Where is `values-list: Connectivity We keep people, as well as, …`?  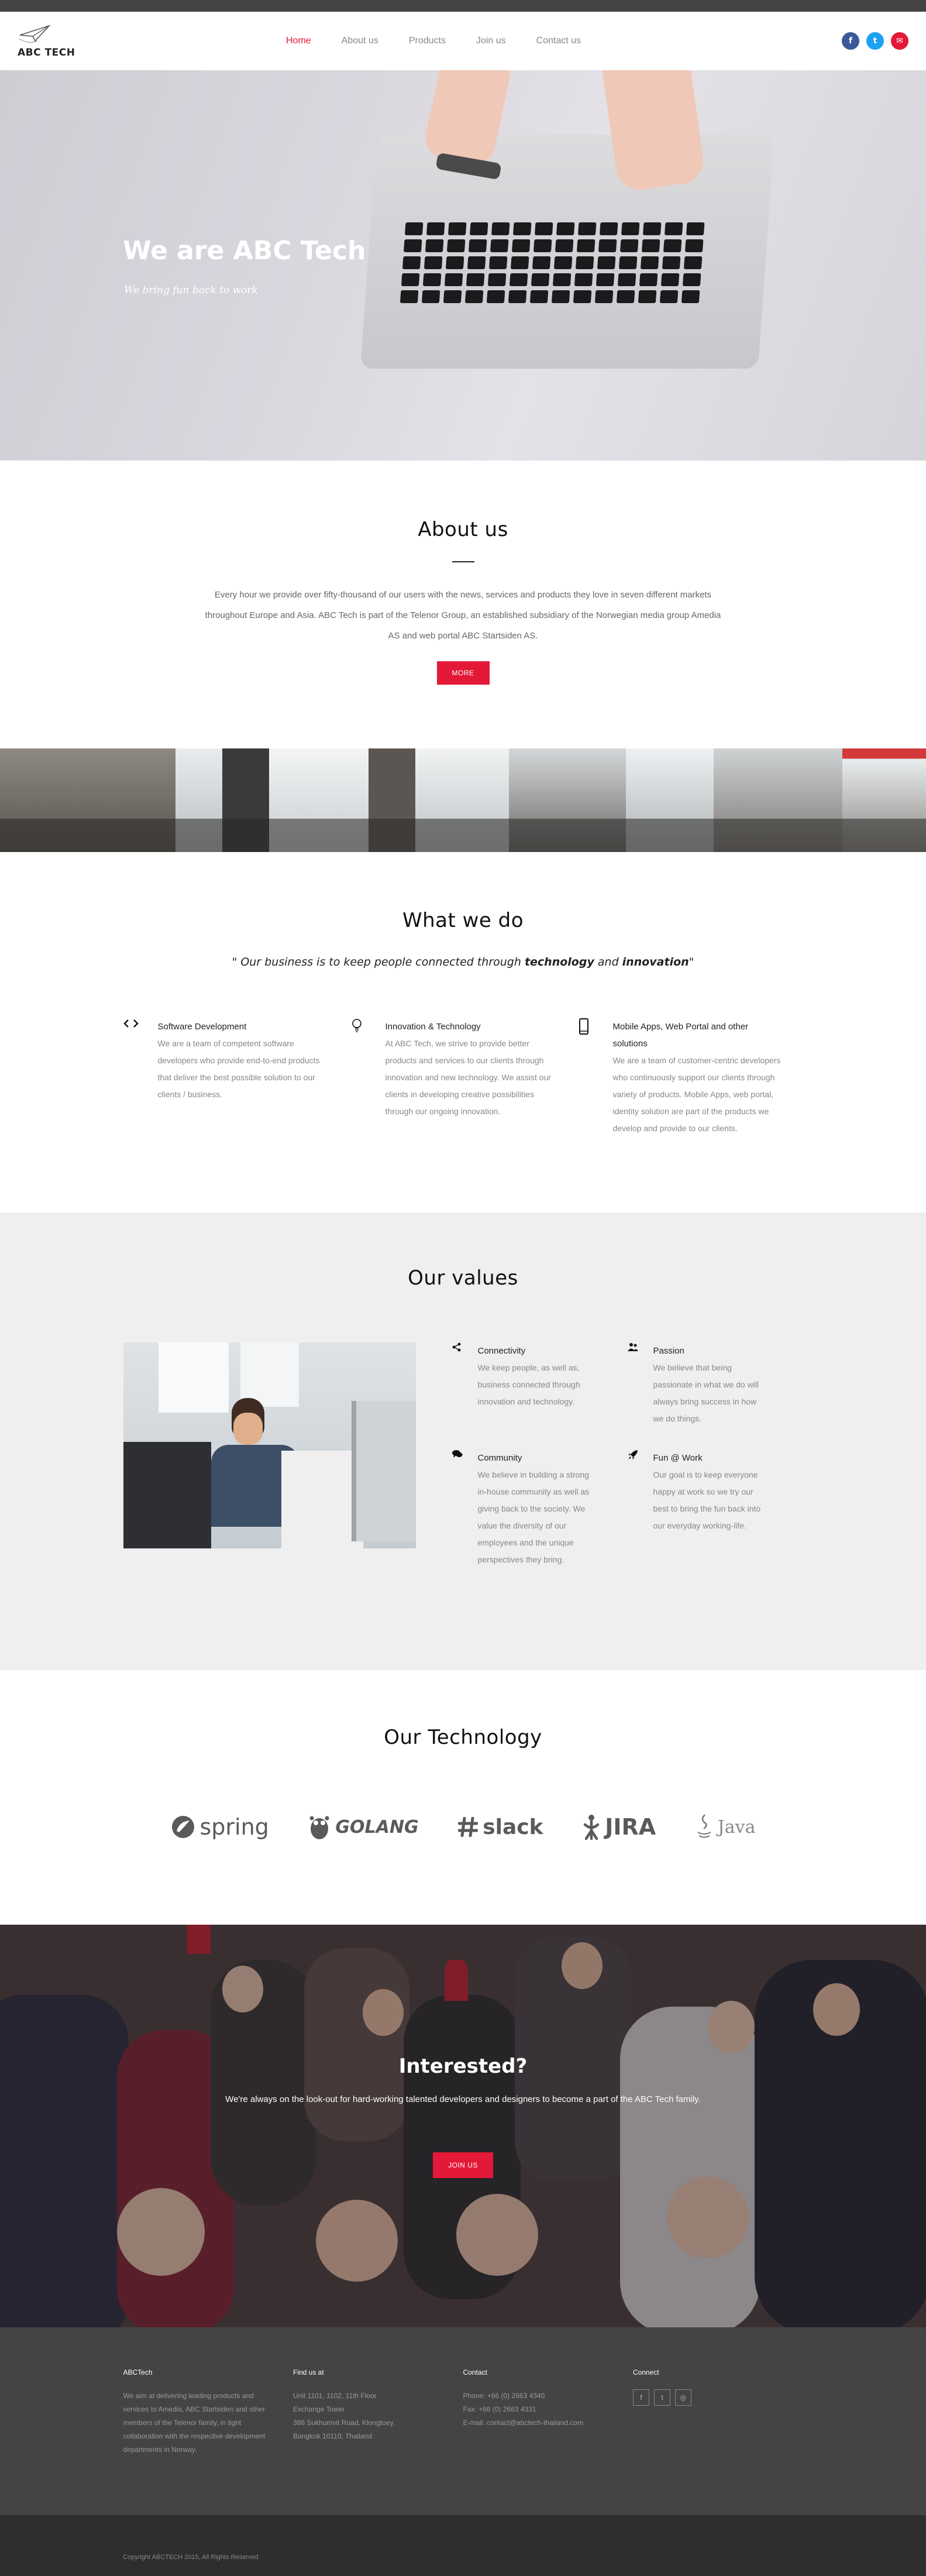
values-list: Connectivity We keep people, as well as, … is located at coordinates (627, 1455).